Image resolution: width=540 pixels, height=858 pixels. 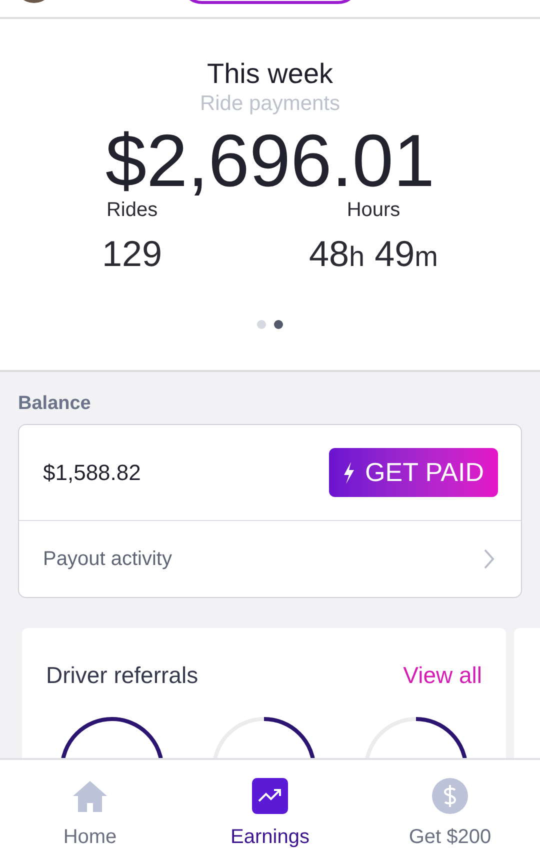 I want to click on balance-amount: $1,588.82, so click(x=92, y=473).